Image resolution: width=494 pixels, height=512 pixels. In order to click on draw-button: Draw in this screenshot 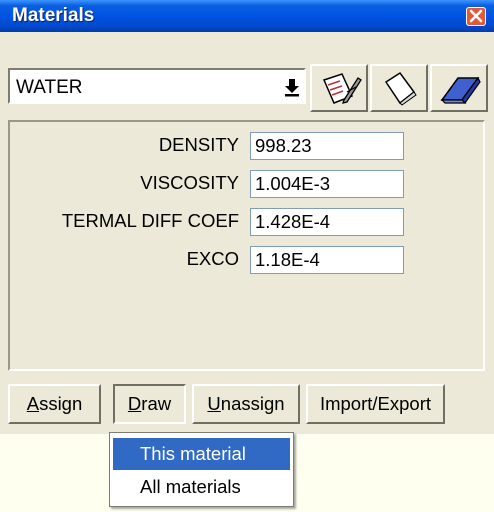, I will do `click(149, 404)`.